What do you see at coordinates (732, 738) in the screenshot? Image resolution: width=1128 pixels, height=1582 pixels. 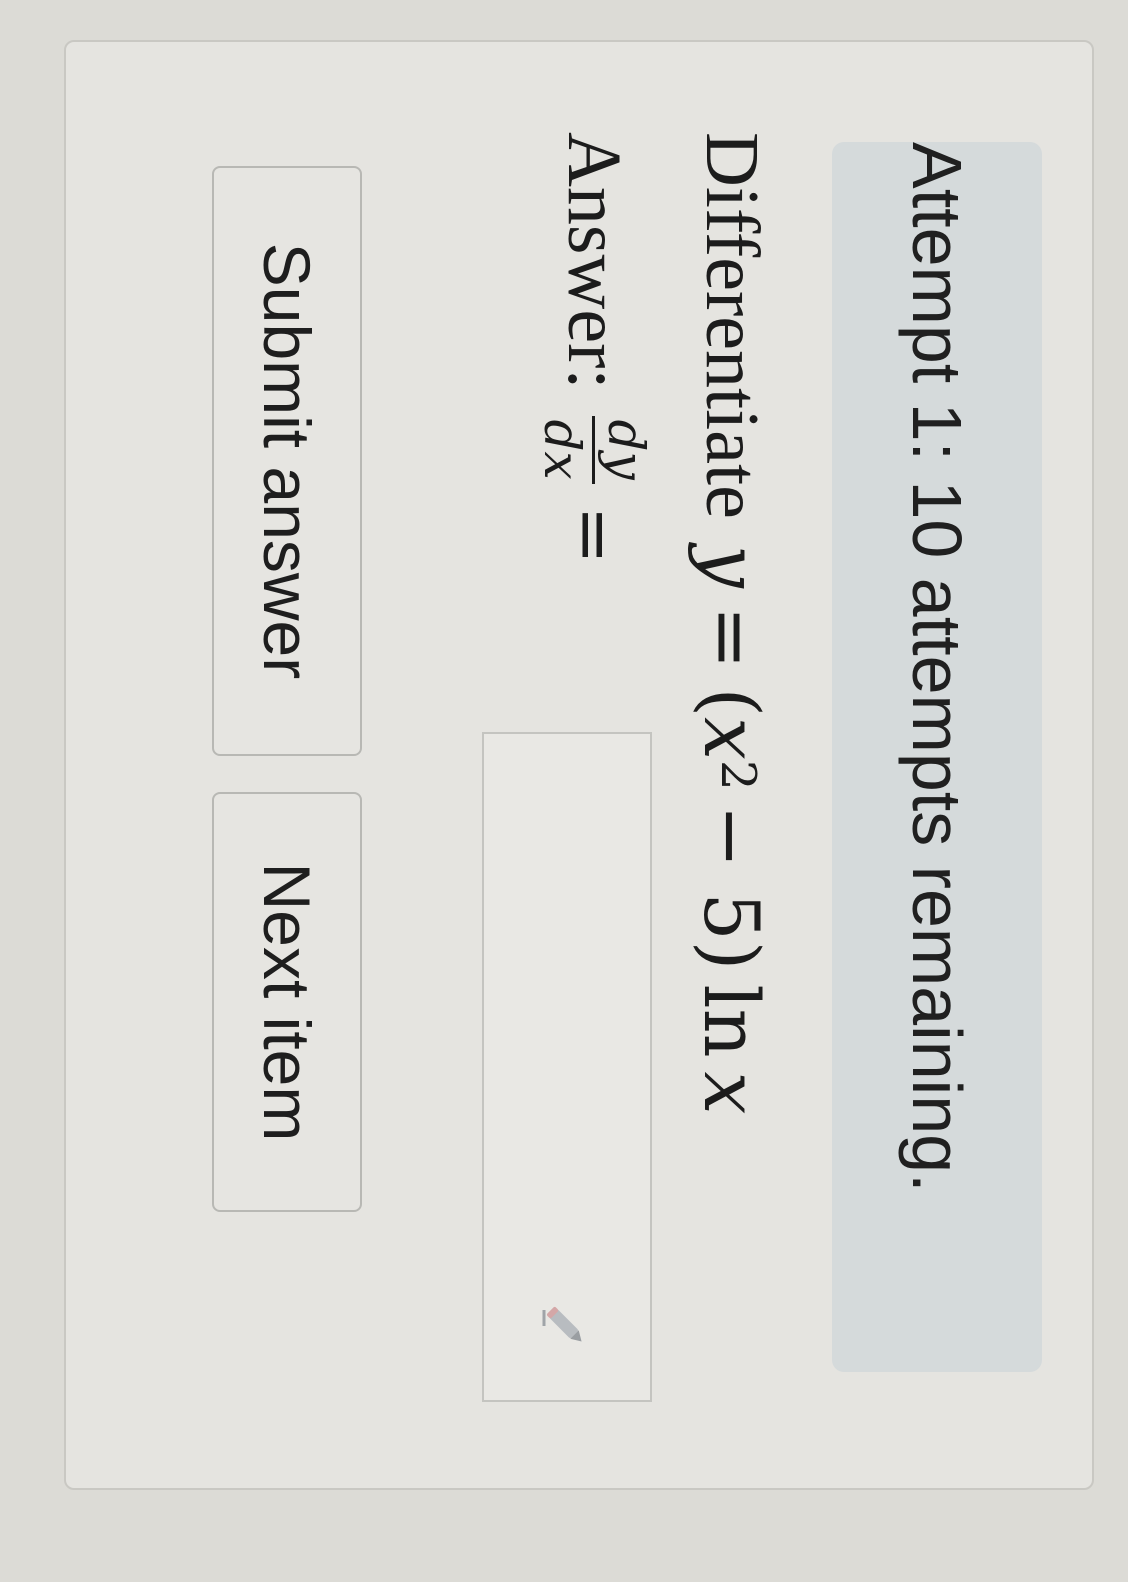 I see `question-x: x` at bounding box center [732, 738].